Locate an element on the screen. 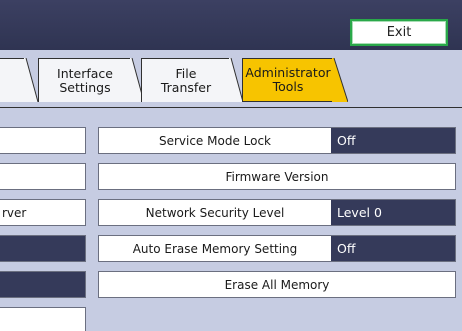 This screenshot has width=462, height=331. tab-interface-settings: Interface Settings is located at coordinates (85, 80).